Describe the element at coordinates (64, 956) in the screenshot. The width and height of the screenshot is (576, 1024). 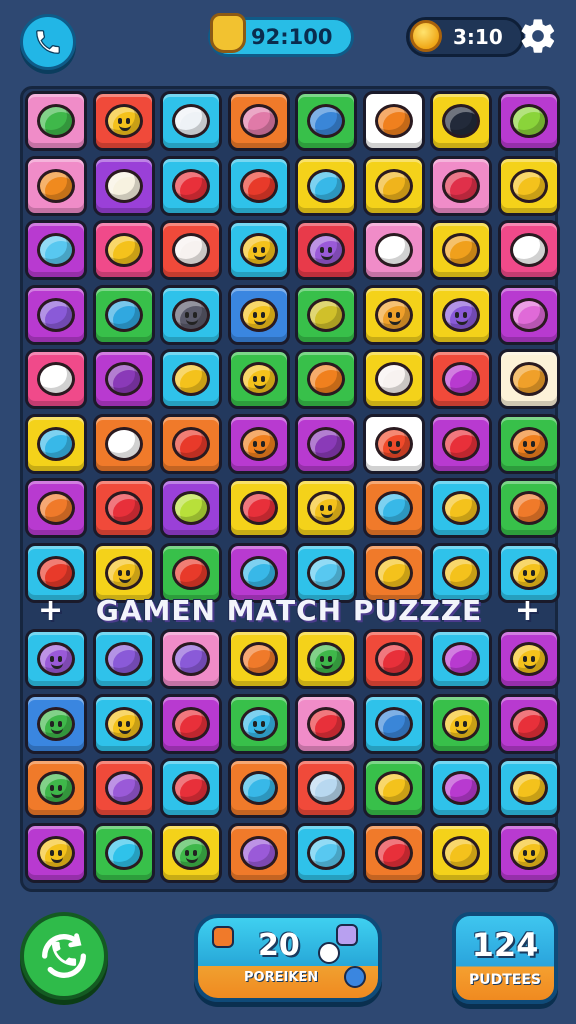
I see `refresh-call-button` at that location.